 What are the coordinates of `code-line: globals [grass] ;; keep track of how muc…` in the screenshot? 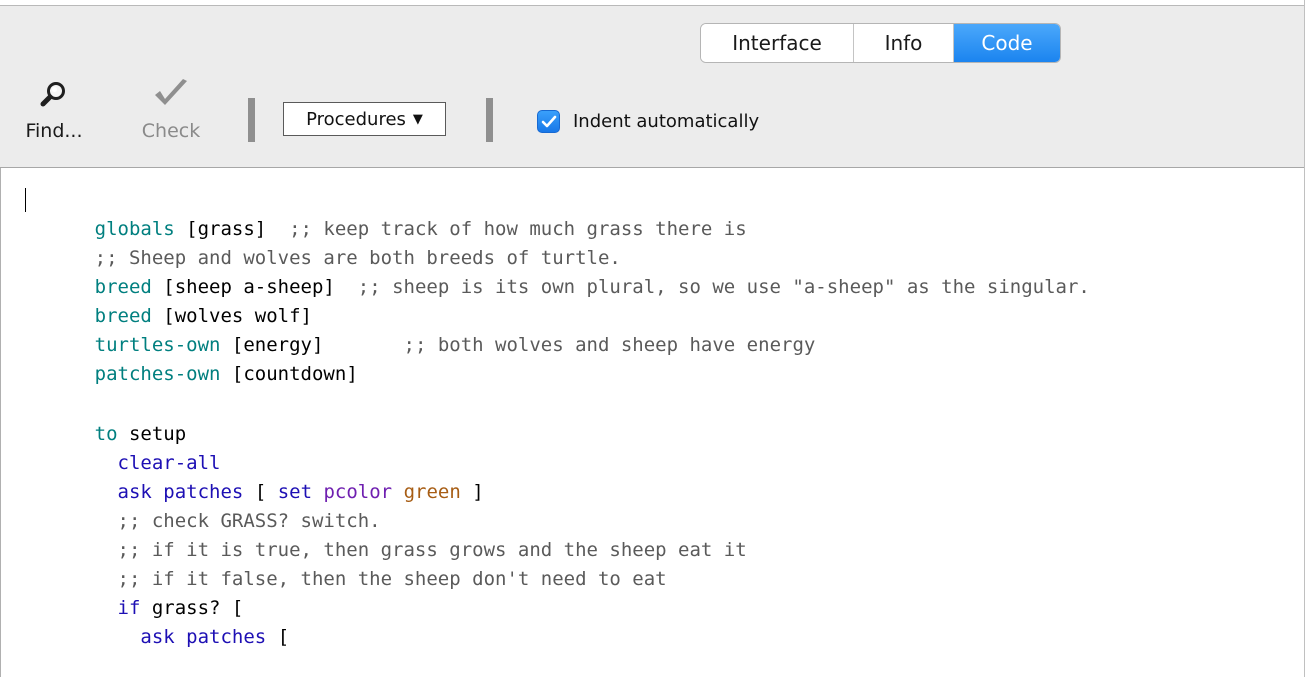 It's located at (420, 229).